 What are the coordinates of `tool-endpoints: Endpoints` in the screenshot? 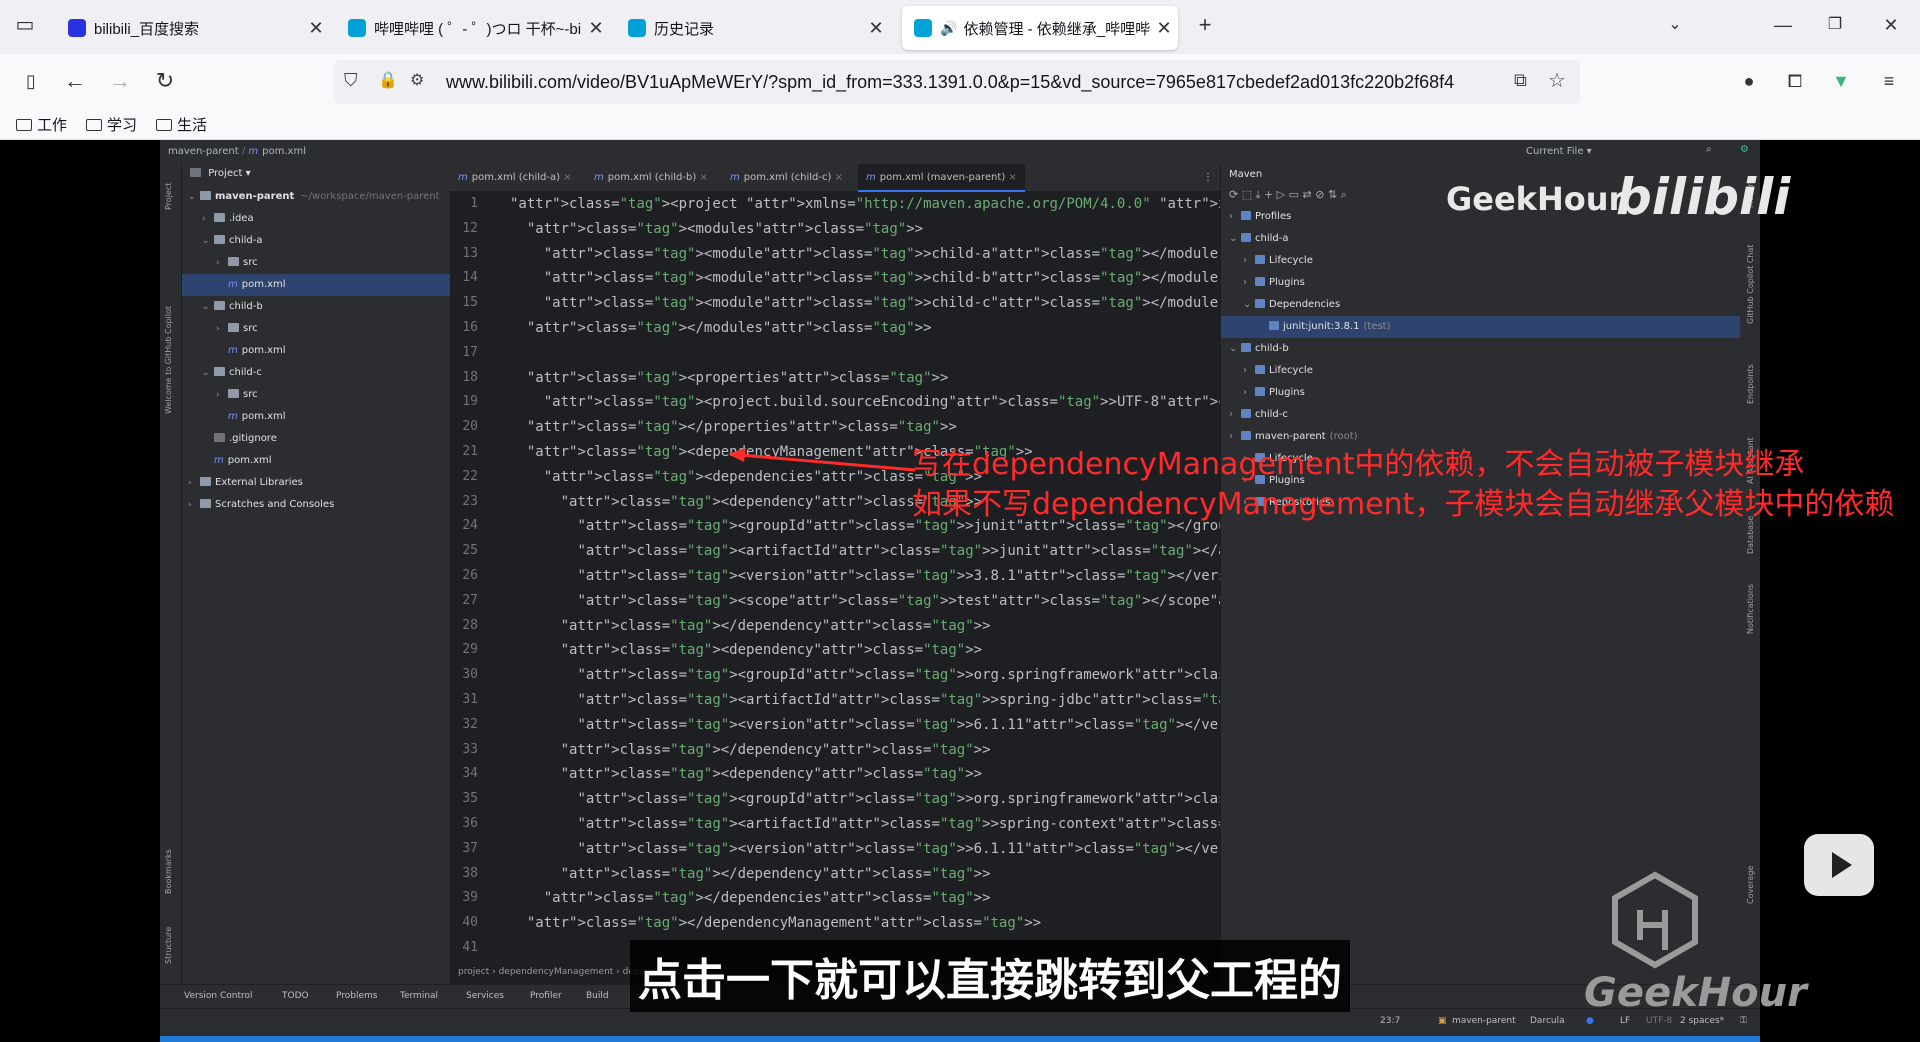 It's located at (1750, 384).